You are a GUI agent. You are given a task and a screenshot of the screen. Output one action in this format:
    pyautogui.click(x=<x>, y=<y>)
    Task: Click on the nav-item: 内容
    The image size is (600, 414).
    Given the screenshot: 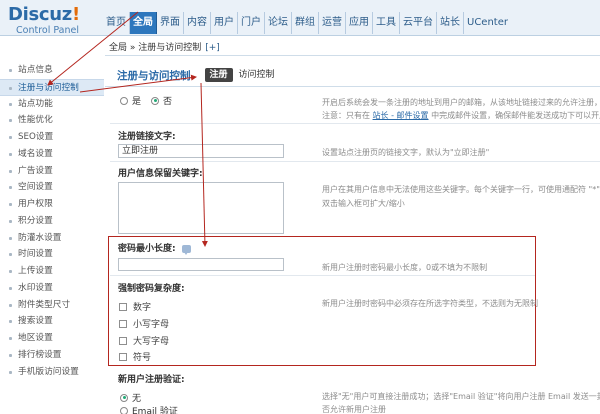 What is the action you would take?
    pyautogui.click(x=197, y=23)
    